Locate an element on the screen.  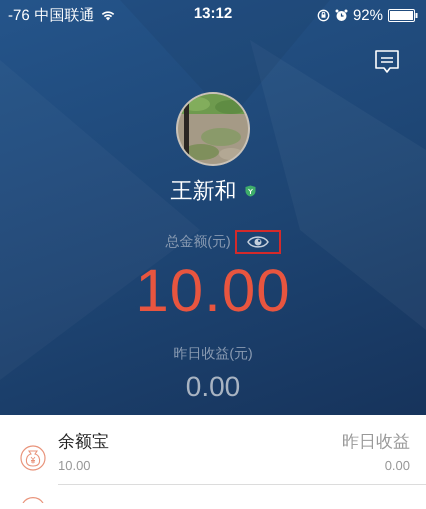
eye-icon is located at coordinates (257, 242).